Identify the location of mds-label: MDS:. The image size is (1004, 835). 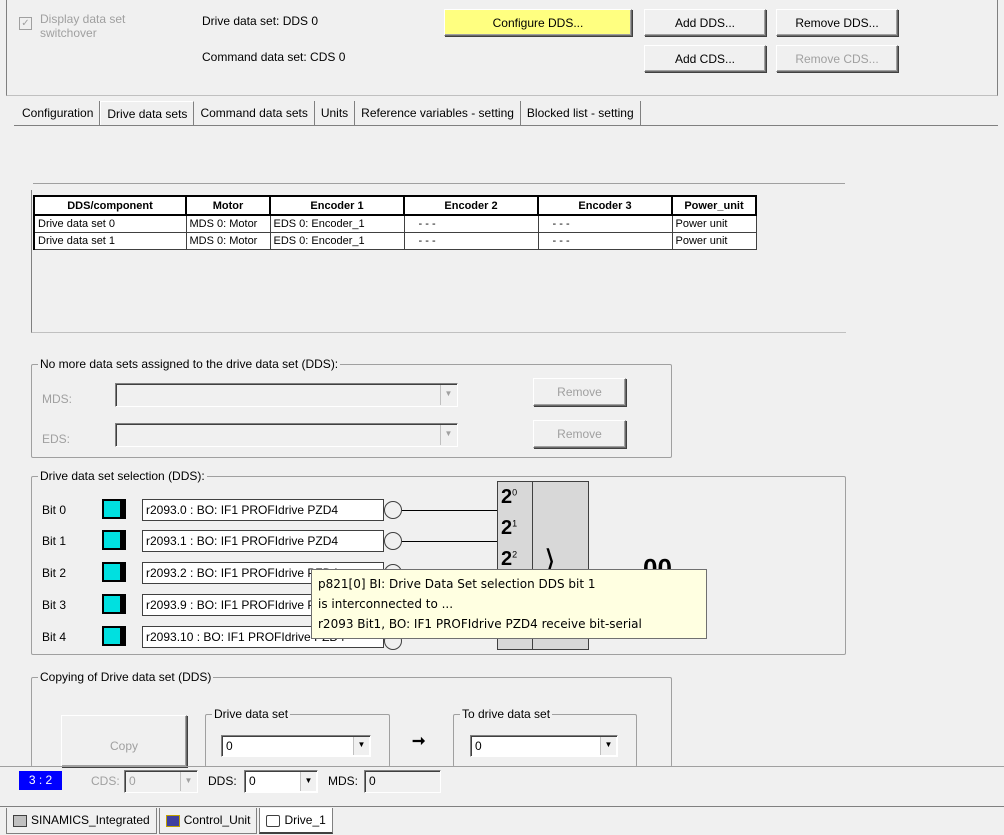
(57, 399).